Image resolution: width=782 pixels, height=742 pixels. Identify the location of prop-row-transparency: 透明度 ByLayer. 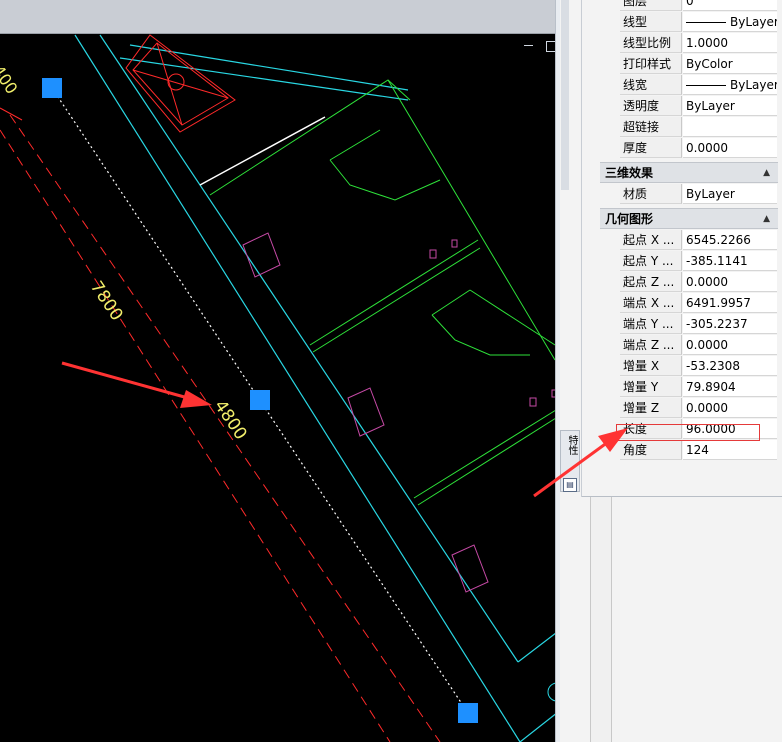
(698, 106).